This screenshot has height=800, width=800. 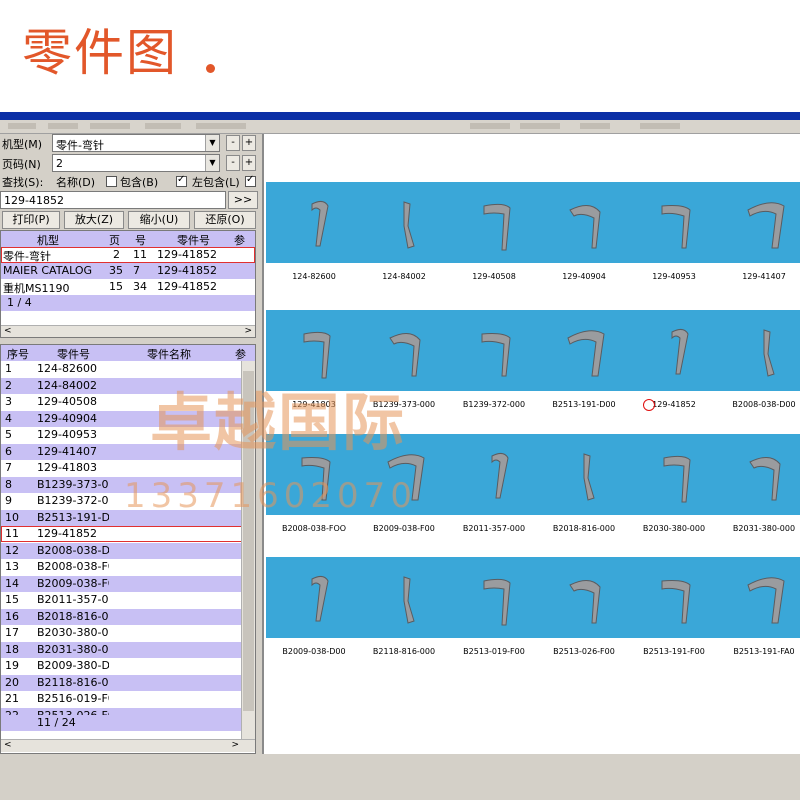 What do you see at coordinates (48, 240) in the screenshot?
I see `results-col-model: 机型` at bounding box center [48, 240].